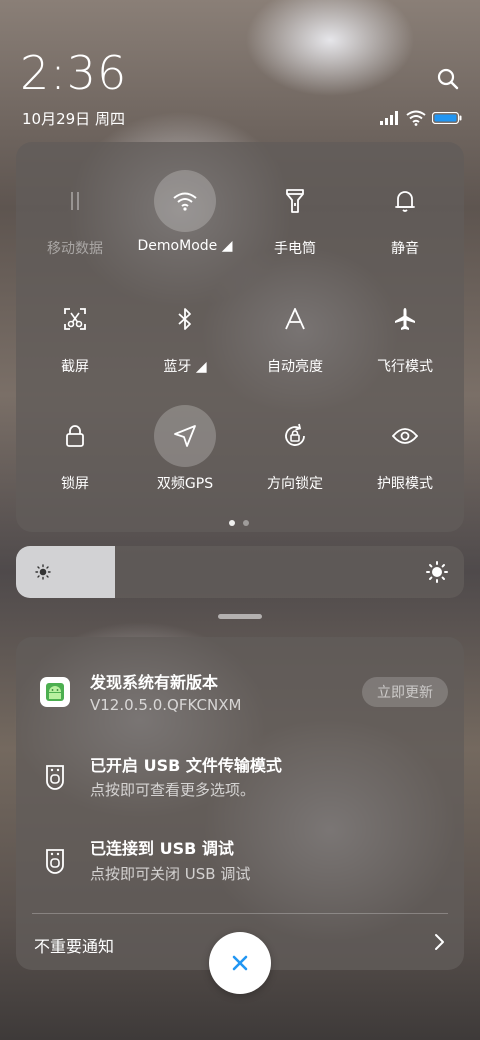 The image size is (480, 1040). Describe the element at coordinates (170, 874) in the screenshot. I see `notification-subtitle: 点按即可关闭 USB 调试` at that location.